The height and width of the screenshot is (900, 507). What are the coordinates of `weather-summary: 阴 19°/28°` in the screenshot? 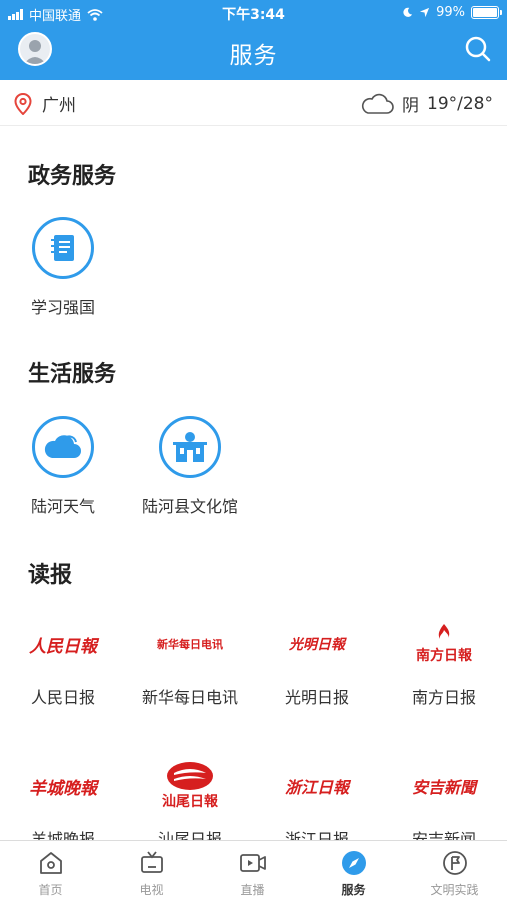 It's located at (426, 103).